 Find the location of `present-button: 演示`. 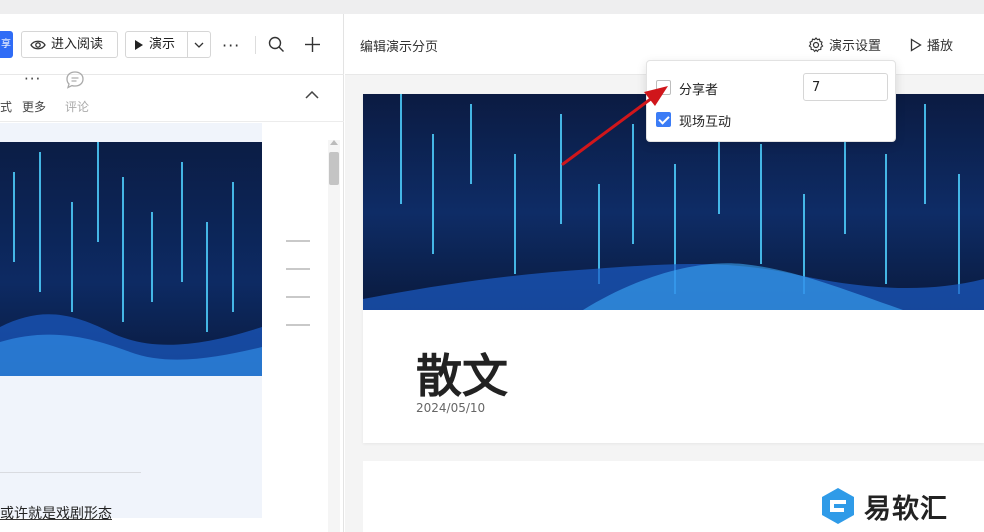

present-button: 演示 is located at coordinates (157, 44).